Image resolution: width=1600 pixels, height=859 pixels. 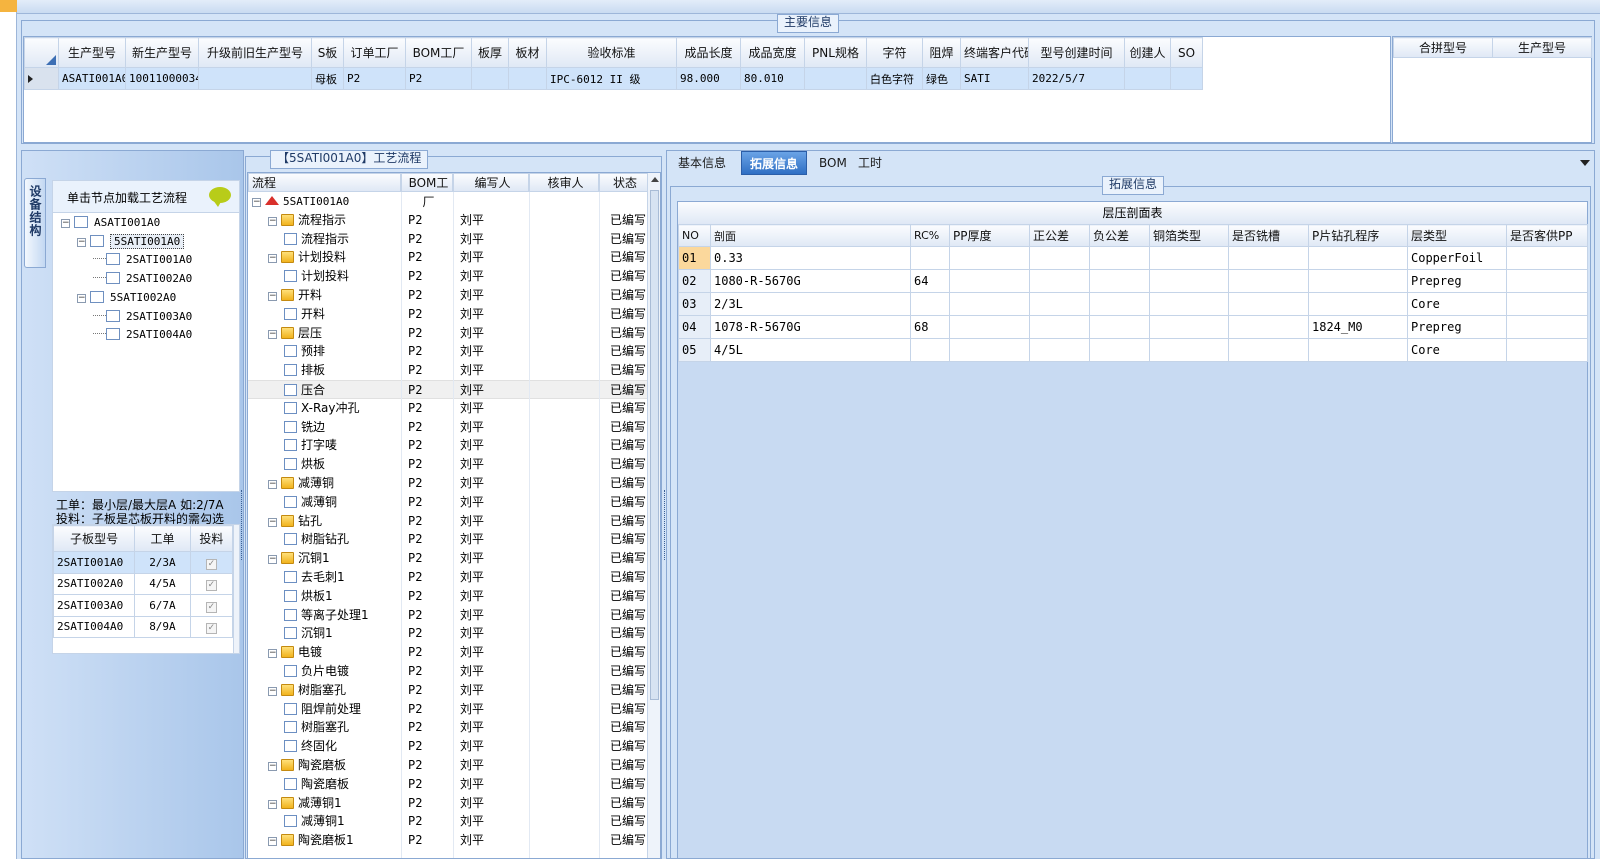 I want to click on main-cell: SATI, so click(x=994, y=78).